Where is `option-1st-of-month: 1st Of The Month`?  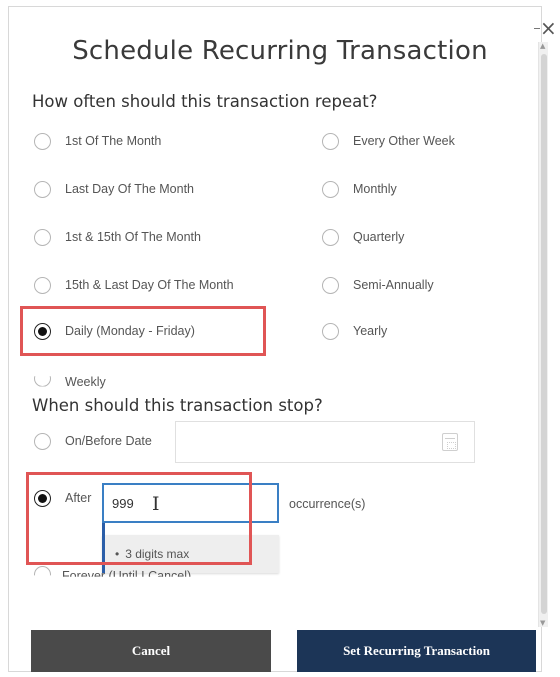 option-1st-of-month: 1st Of The Month is located at coordinates (97, 141).